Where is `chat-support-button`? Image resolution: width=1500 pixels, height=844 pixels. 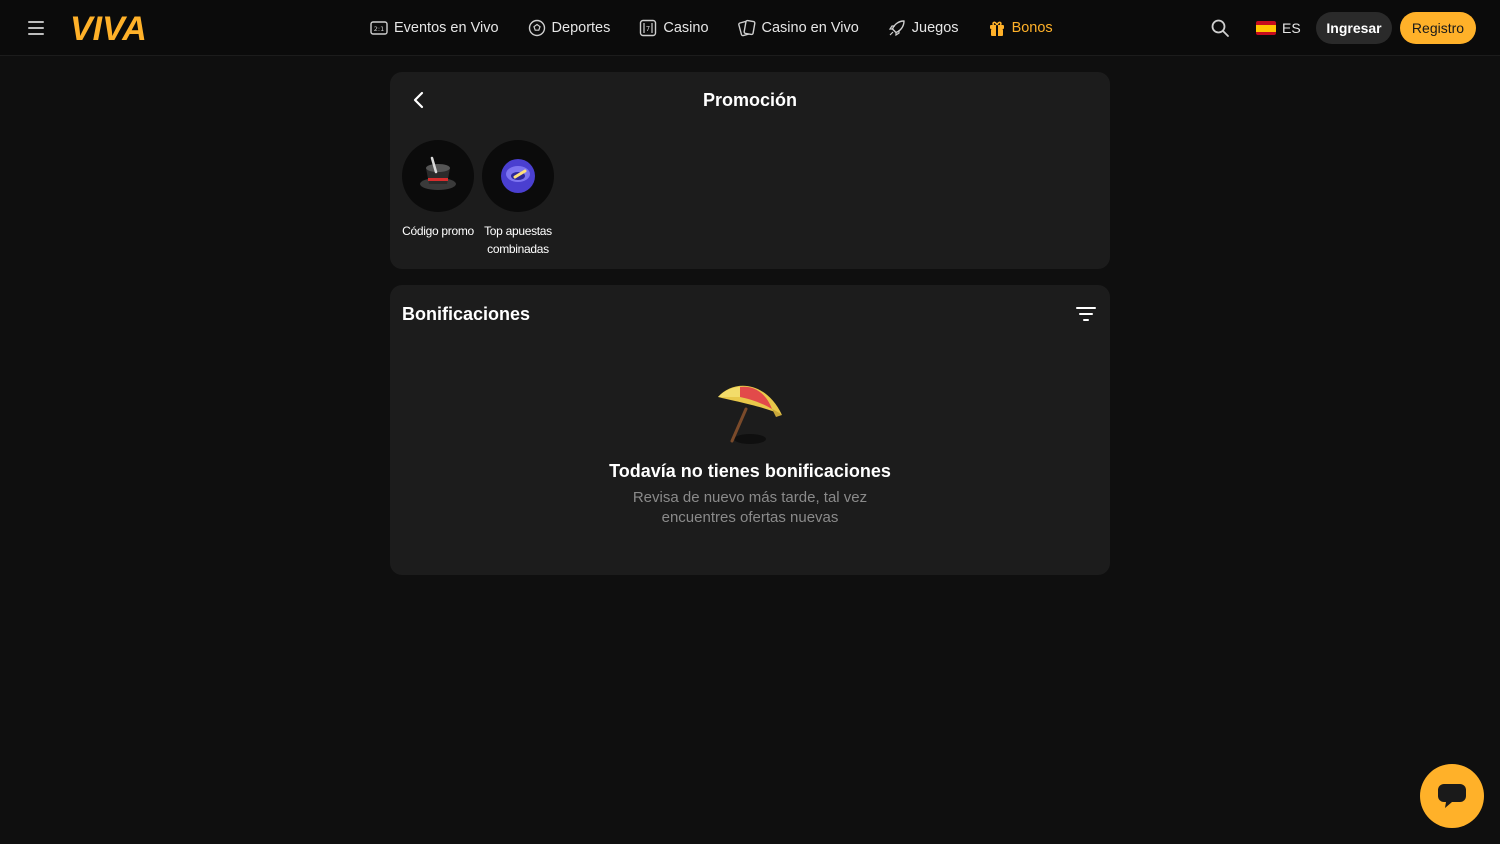
chat-support-button is located at coordinates (1452, 796).